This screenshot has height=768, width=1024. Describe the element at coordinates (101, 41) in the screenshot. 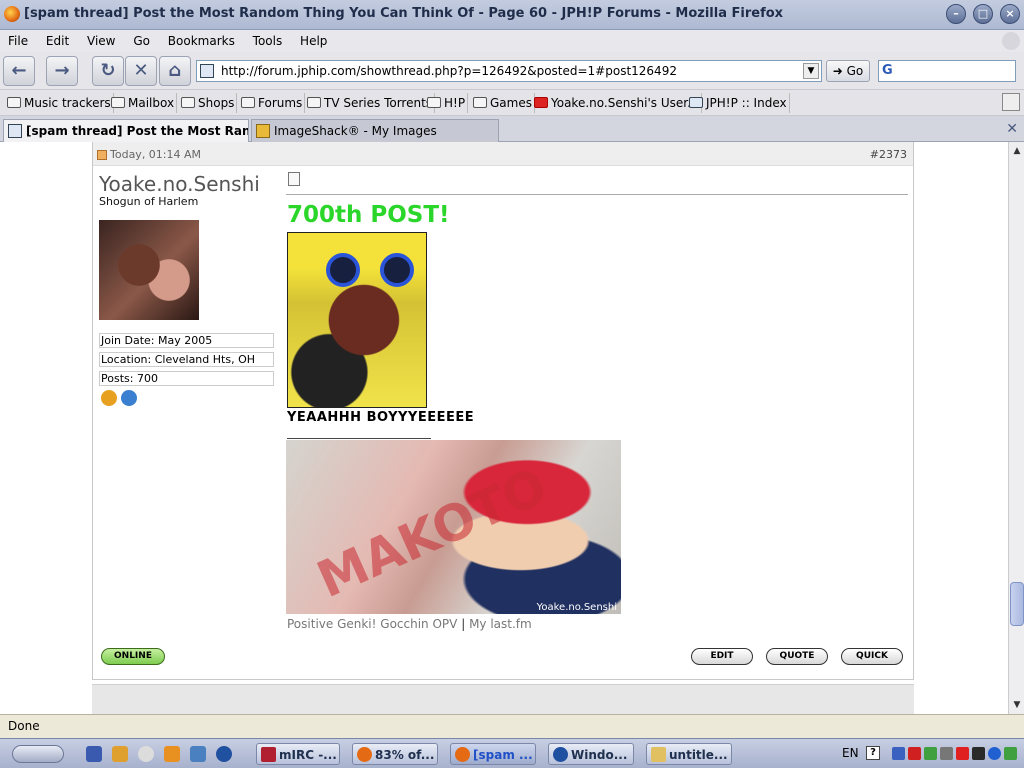

I see `menu-view: View` at that location.